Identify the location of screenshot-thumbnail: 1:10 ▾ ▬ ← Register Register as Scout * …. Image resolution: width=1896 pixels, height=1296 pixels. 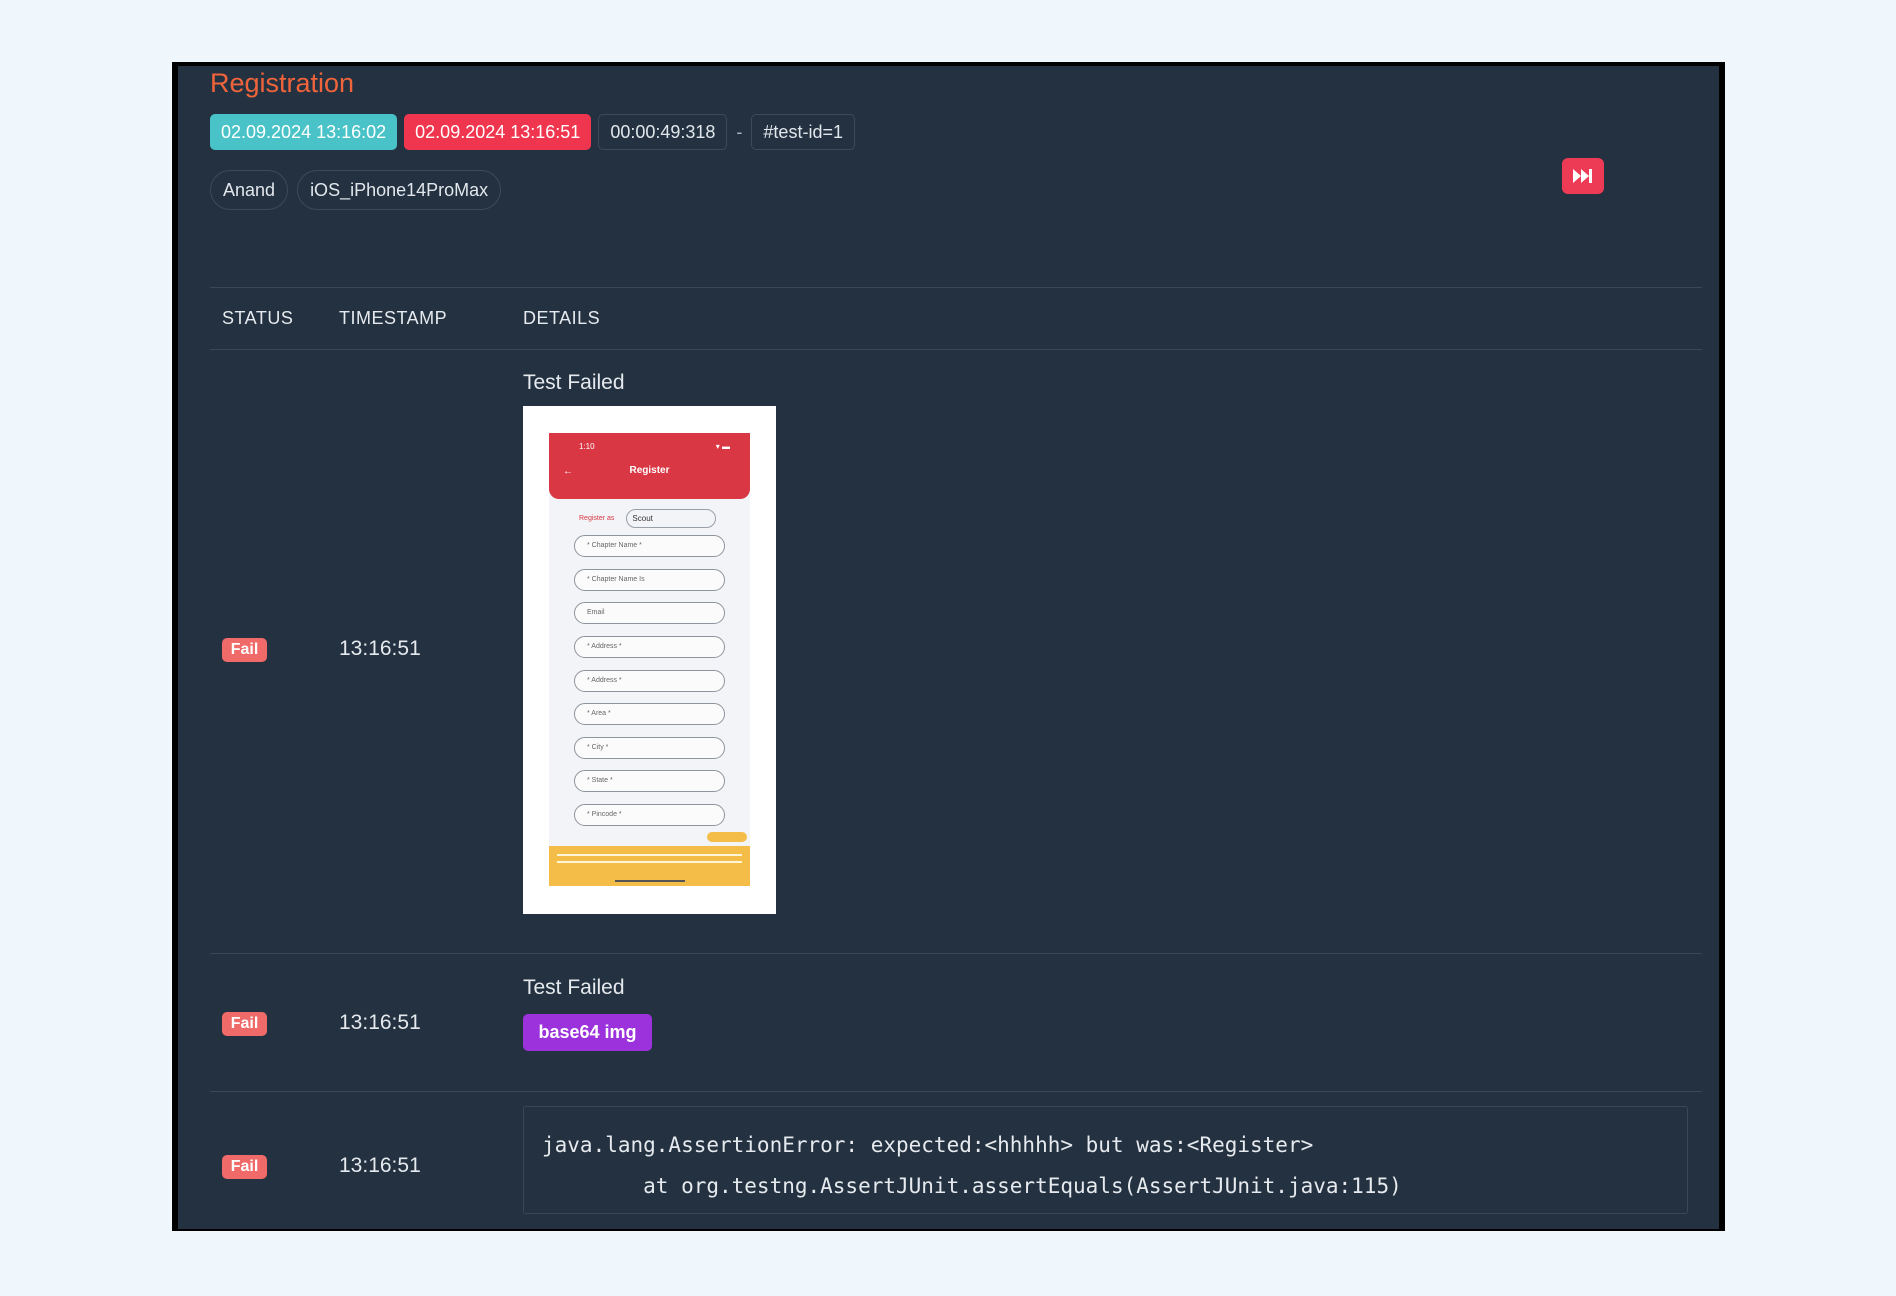
(649, 660).